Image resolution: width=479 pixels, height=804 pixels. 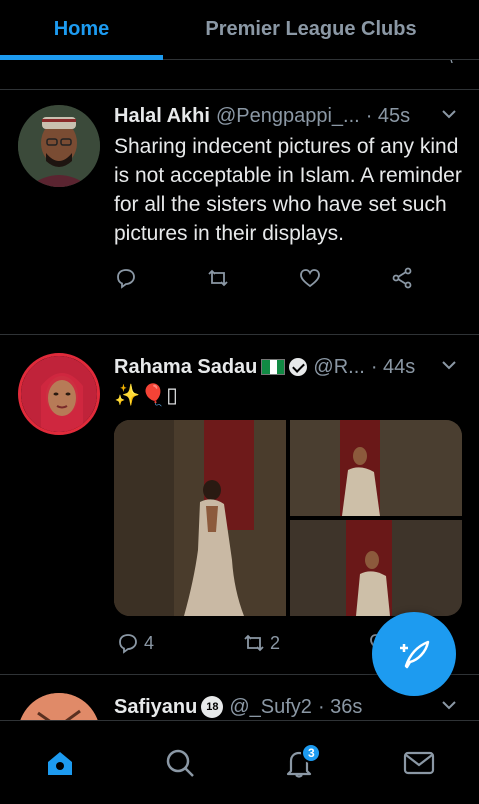 What do you see at coordinates (149, 642) in the screenshot?
I see `reply-count: 4` at bounding box center [149, 642].